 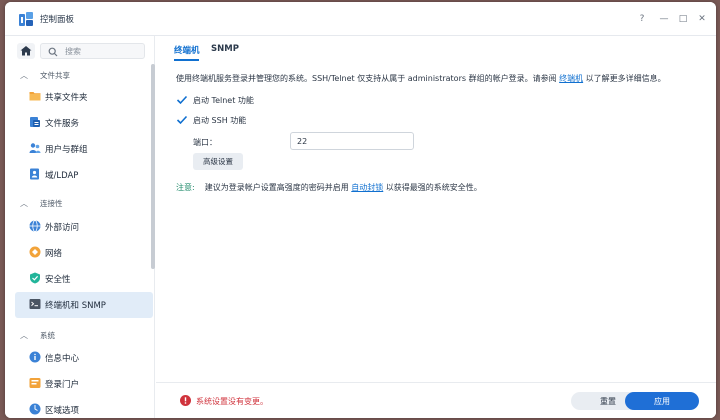 I want to click on sidebar-item-label: 登录门户, so click(x=62, y=385).